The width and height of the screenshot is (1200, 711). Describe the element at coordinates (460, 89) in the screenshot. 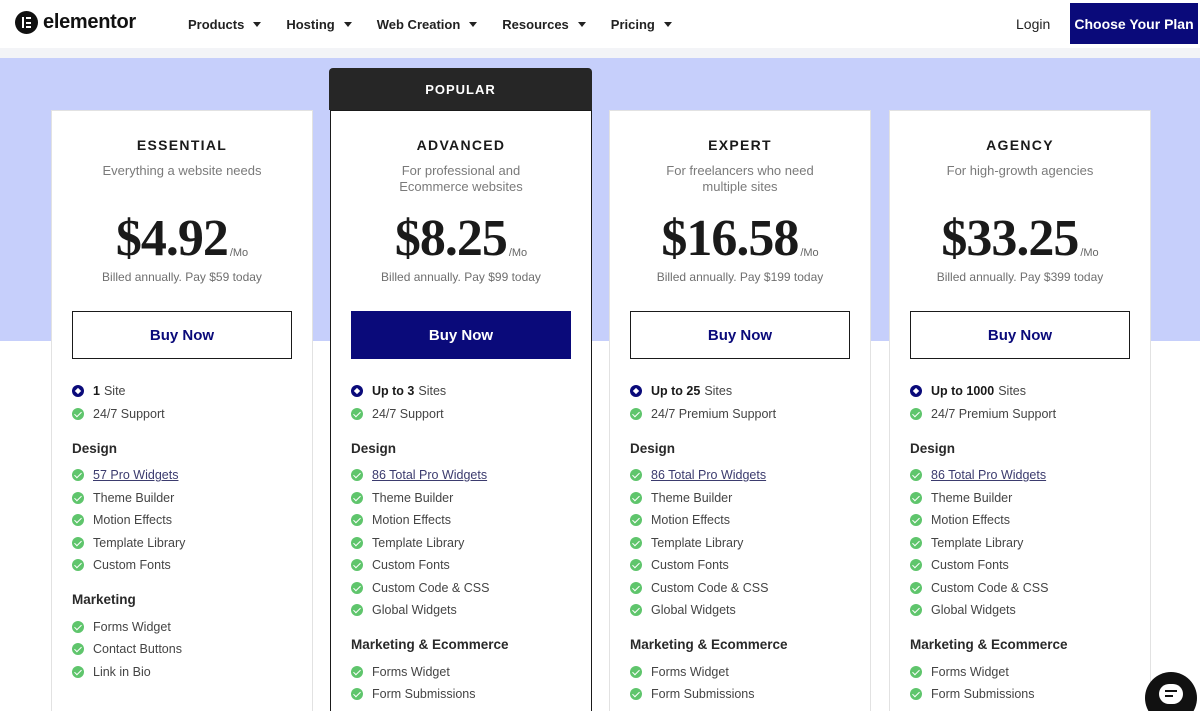

I see `popular-badge: POPULAR` at that location.